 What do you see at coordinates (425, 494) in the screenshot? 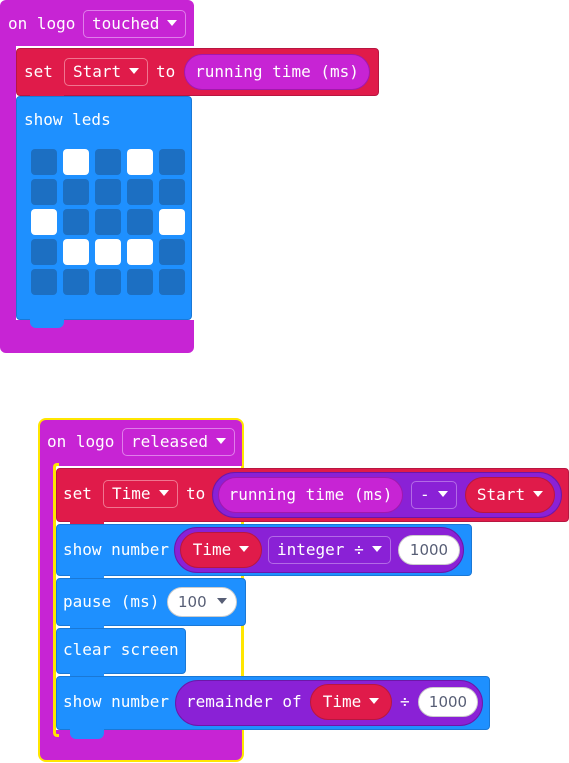
I see `operator-value: -` at bounding box center [425, 494].